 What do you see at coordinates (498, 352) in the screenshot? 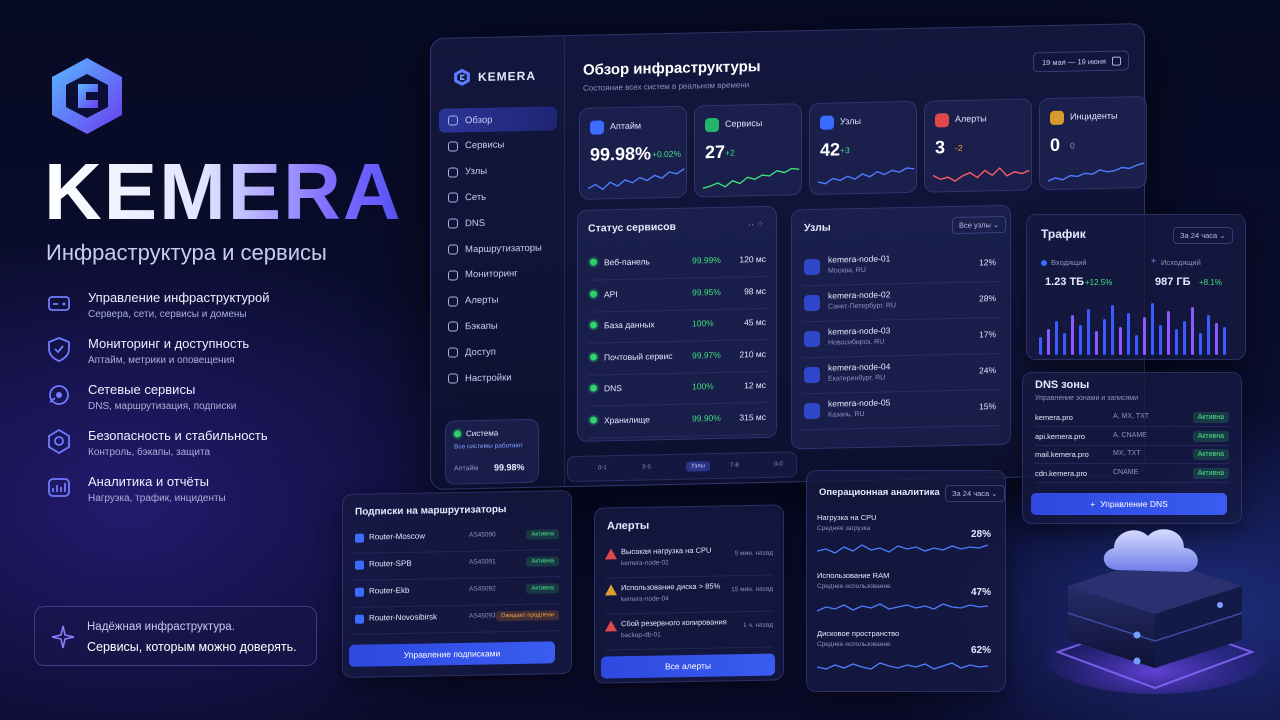
I see `sidebar-item: Доступ` at bounding box center [498, 352].